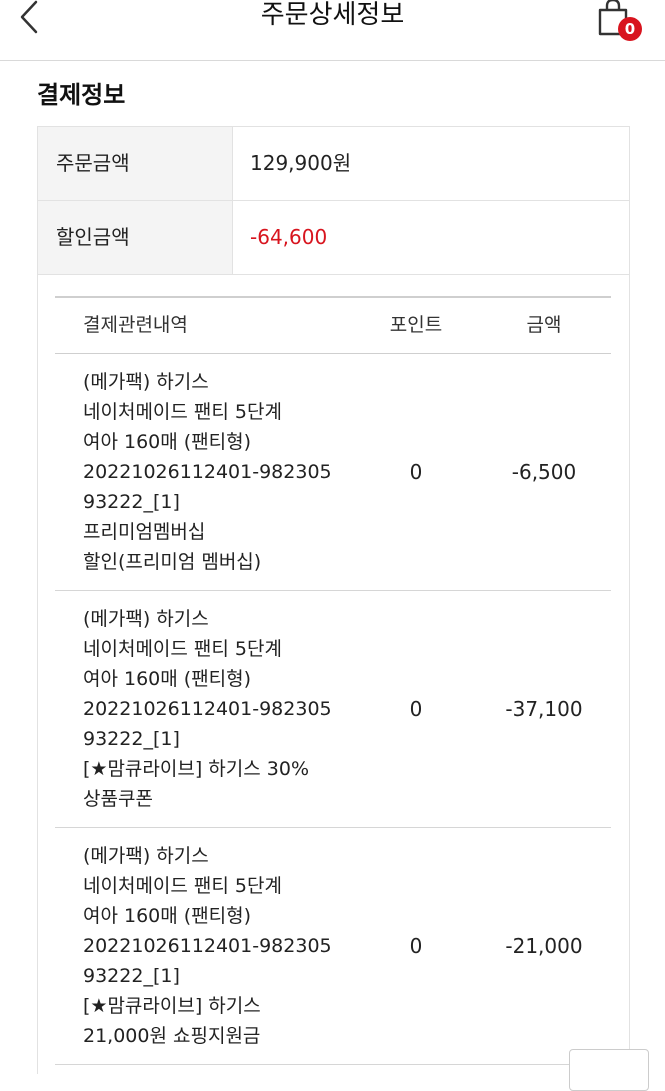 The height and width of the screenshot is (1091, 665). What do you see at coordinates (196, 769) in the screenshot?
I see `description-line: [★맘큐라이브] 하기스 30%` at bounding box center [196, 769].